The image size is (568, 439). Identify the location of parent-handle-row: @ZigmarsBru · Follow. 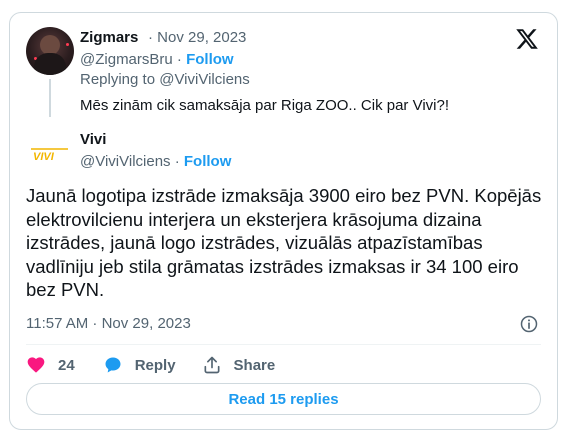
(157, 59).